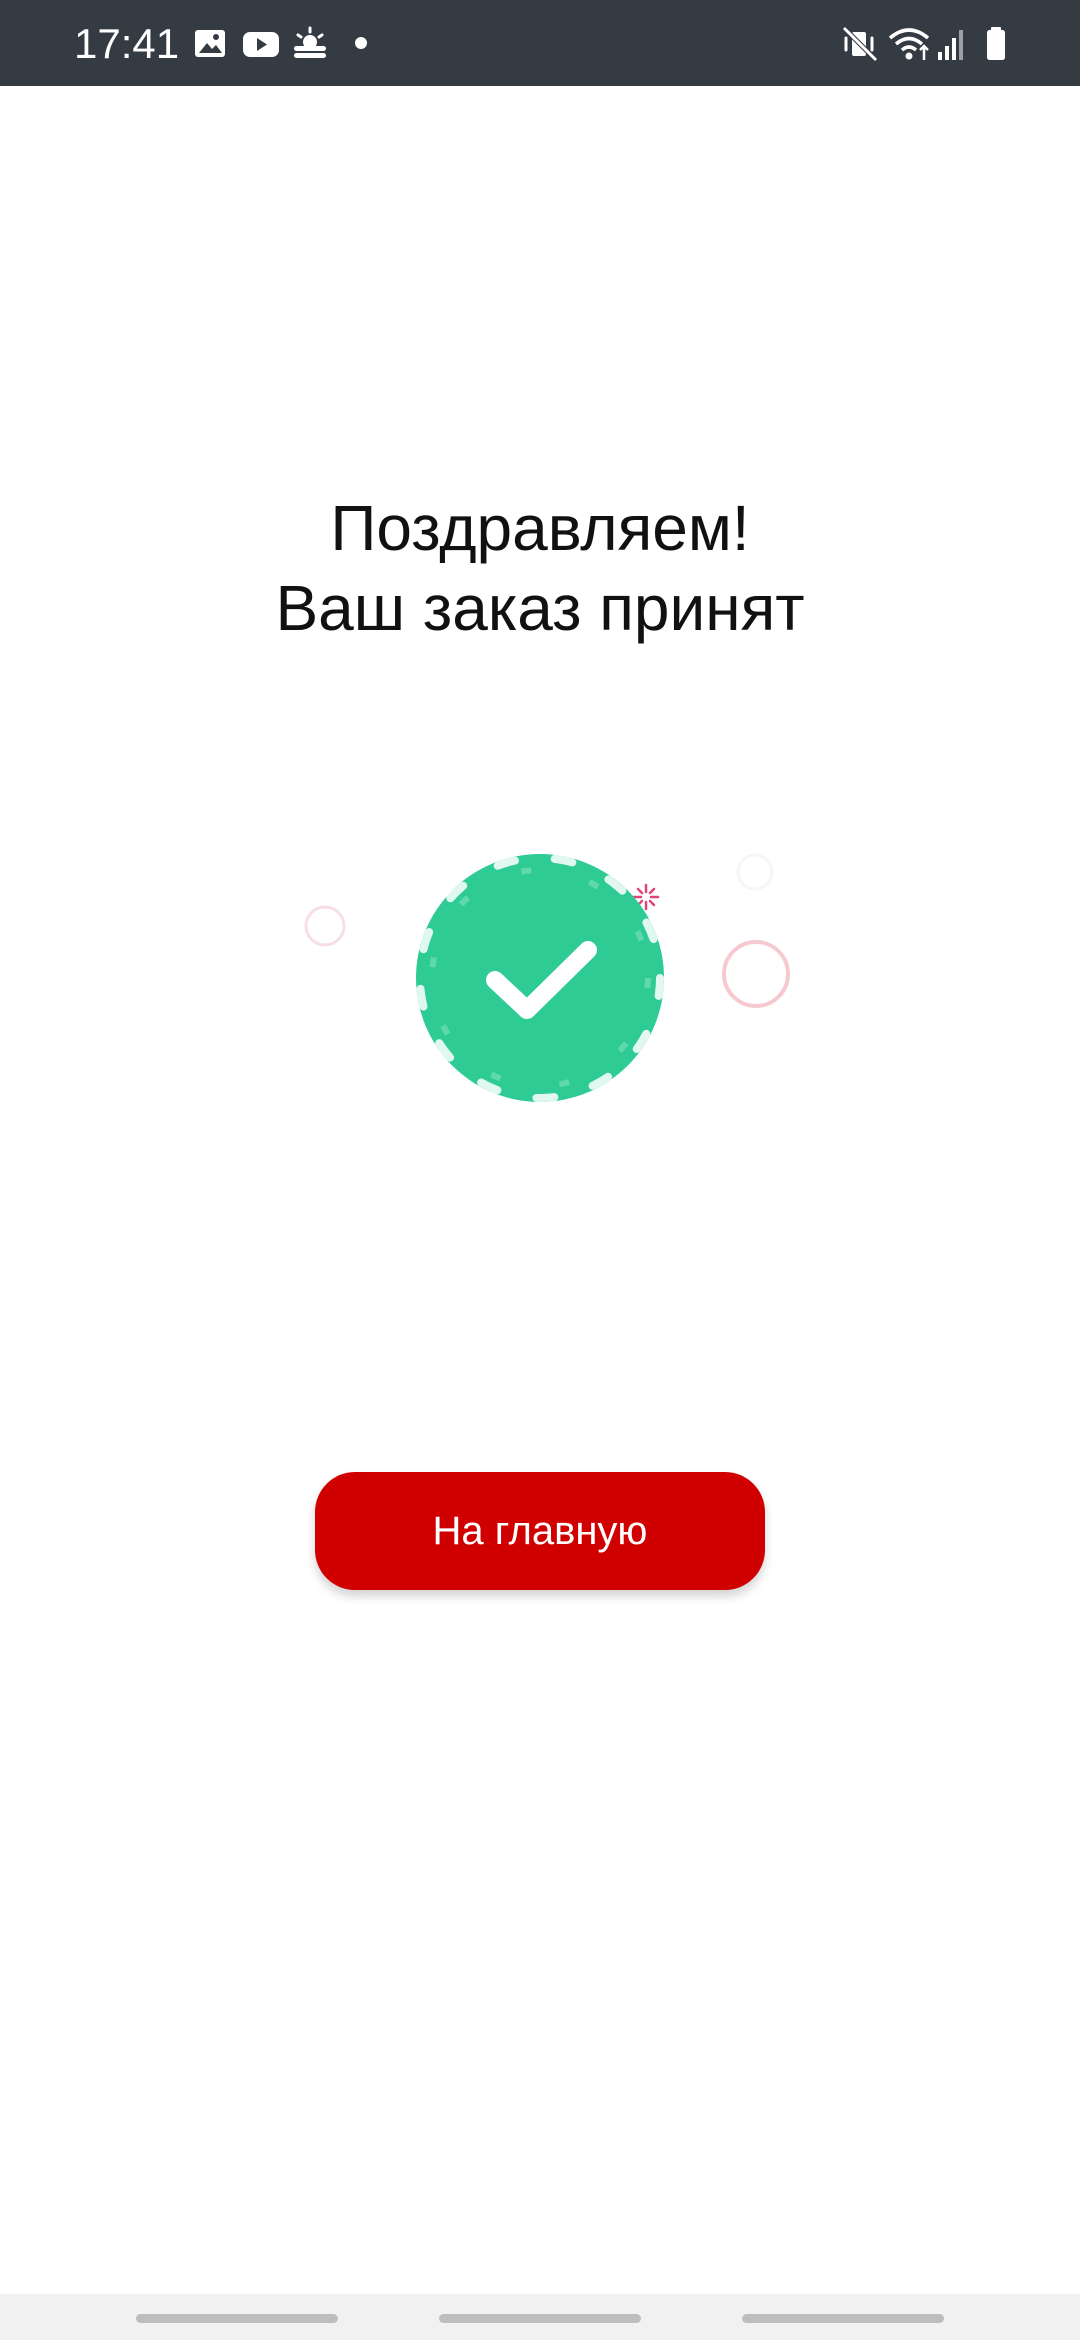 The height and width of the screenshot is (2340, 1080). Describe the element at coordinates (237, 2318) in the screenshot. I see `nav-handle-left` at that location.